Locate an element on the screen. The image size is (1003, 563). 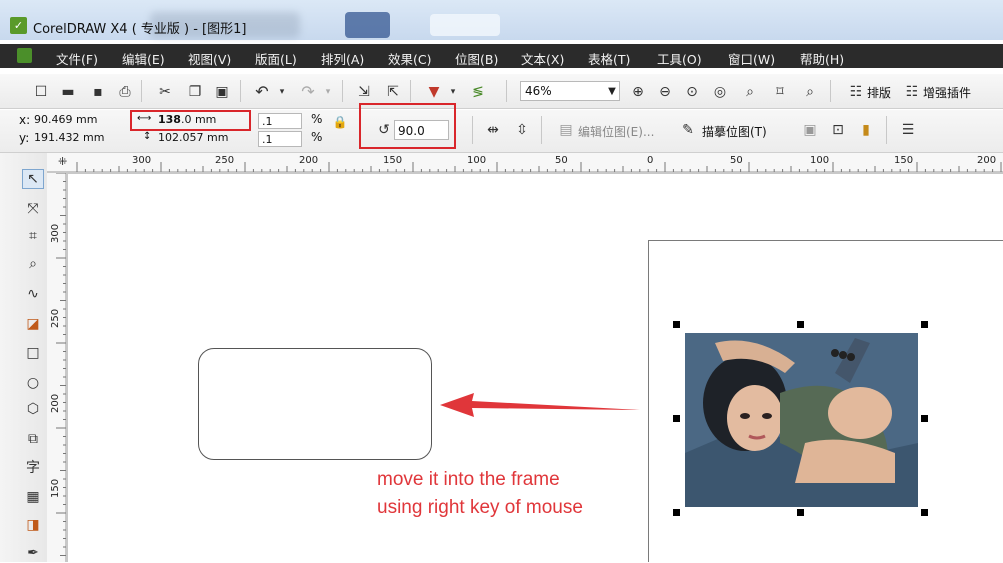
ruler-label: 50 is located at coordinates (736, 160).